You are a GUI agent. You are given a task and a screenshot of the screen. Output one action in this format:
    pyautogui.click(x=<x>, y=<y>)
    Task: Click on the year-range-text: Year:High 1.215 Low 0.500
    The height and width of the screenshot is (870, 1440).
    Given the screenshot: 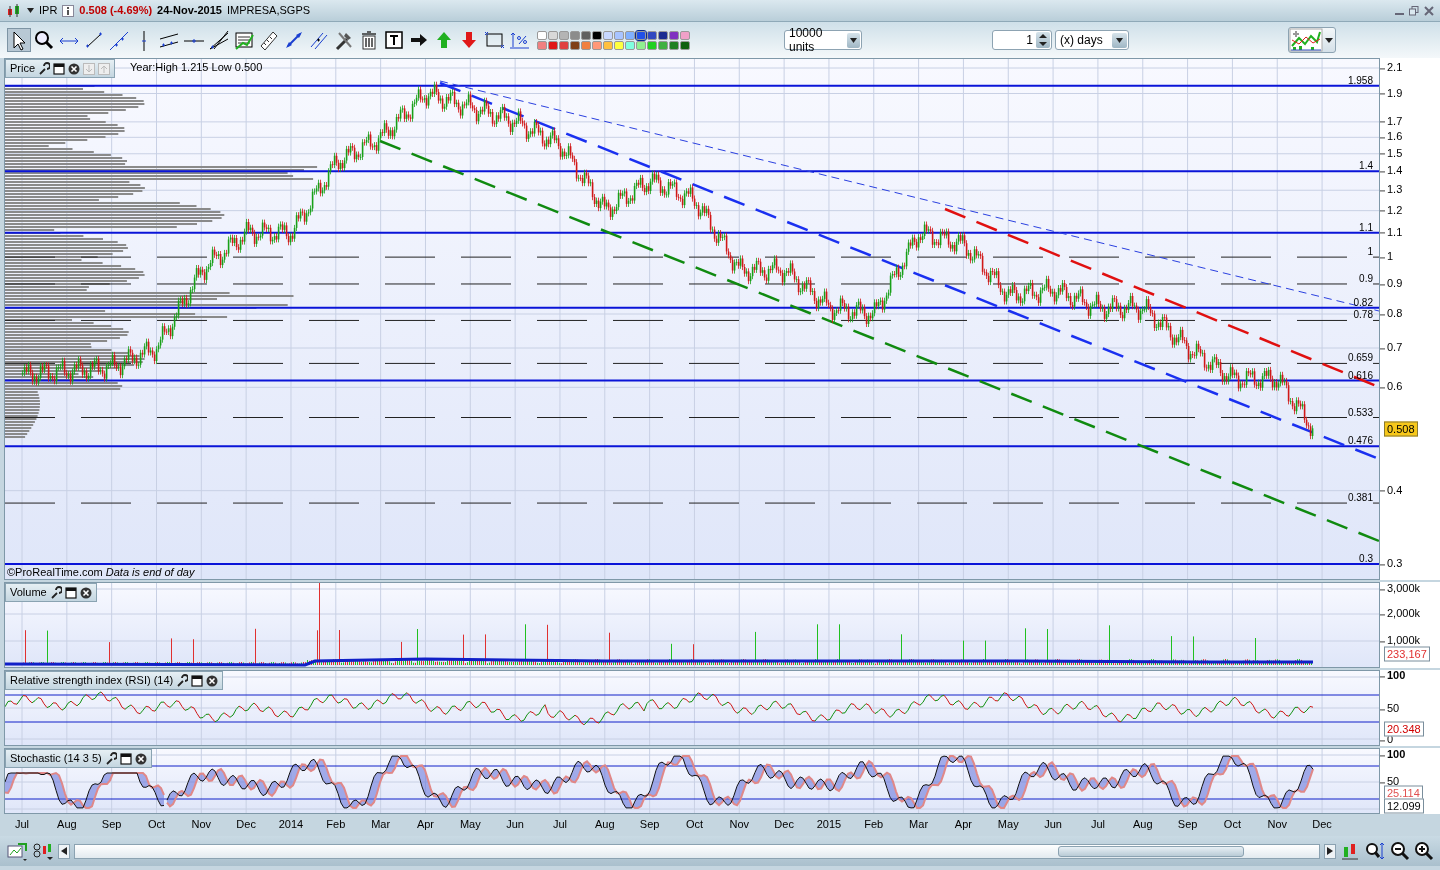 What is the action you would take?
    pyautogui.click(x=196, y=68)
    